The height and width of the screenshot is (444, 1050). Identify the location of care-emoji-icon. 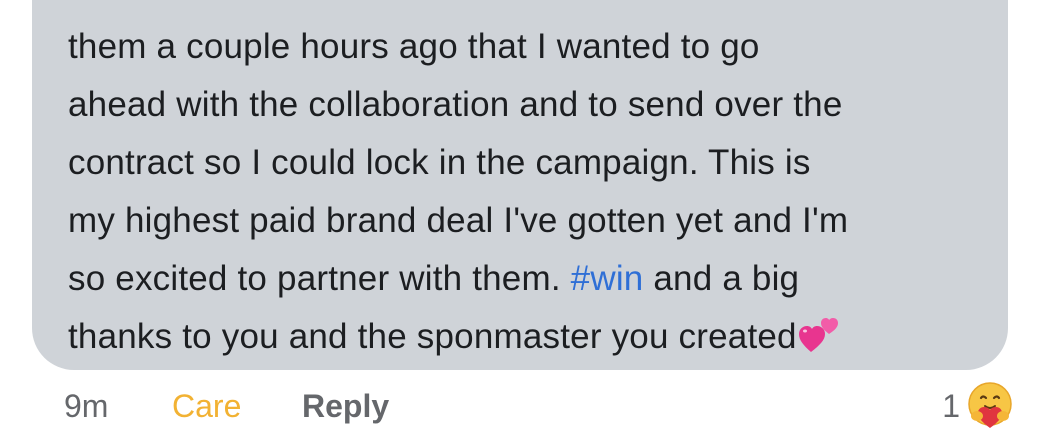
(990, 405).